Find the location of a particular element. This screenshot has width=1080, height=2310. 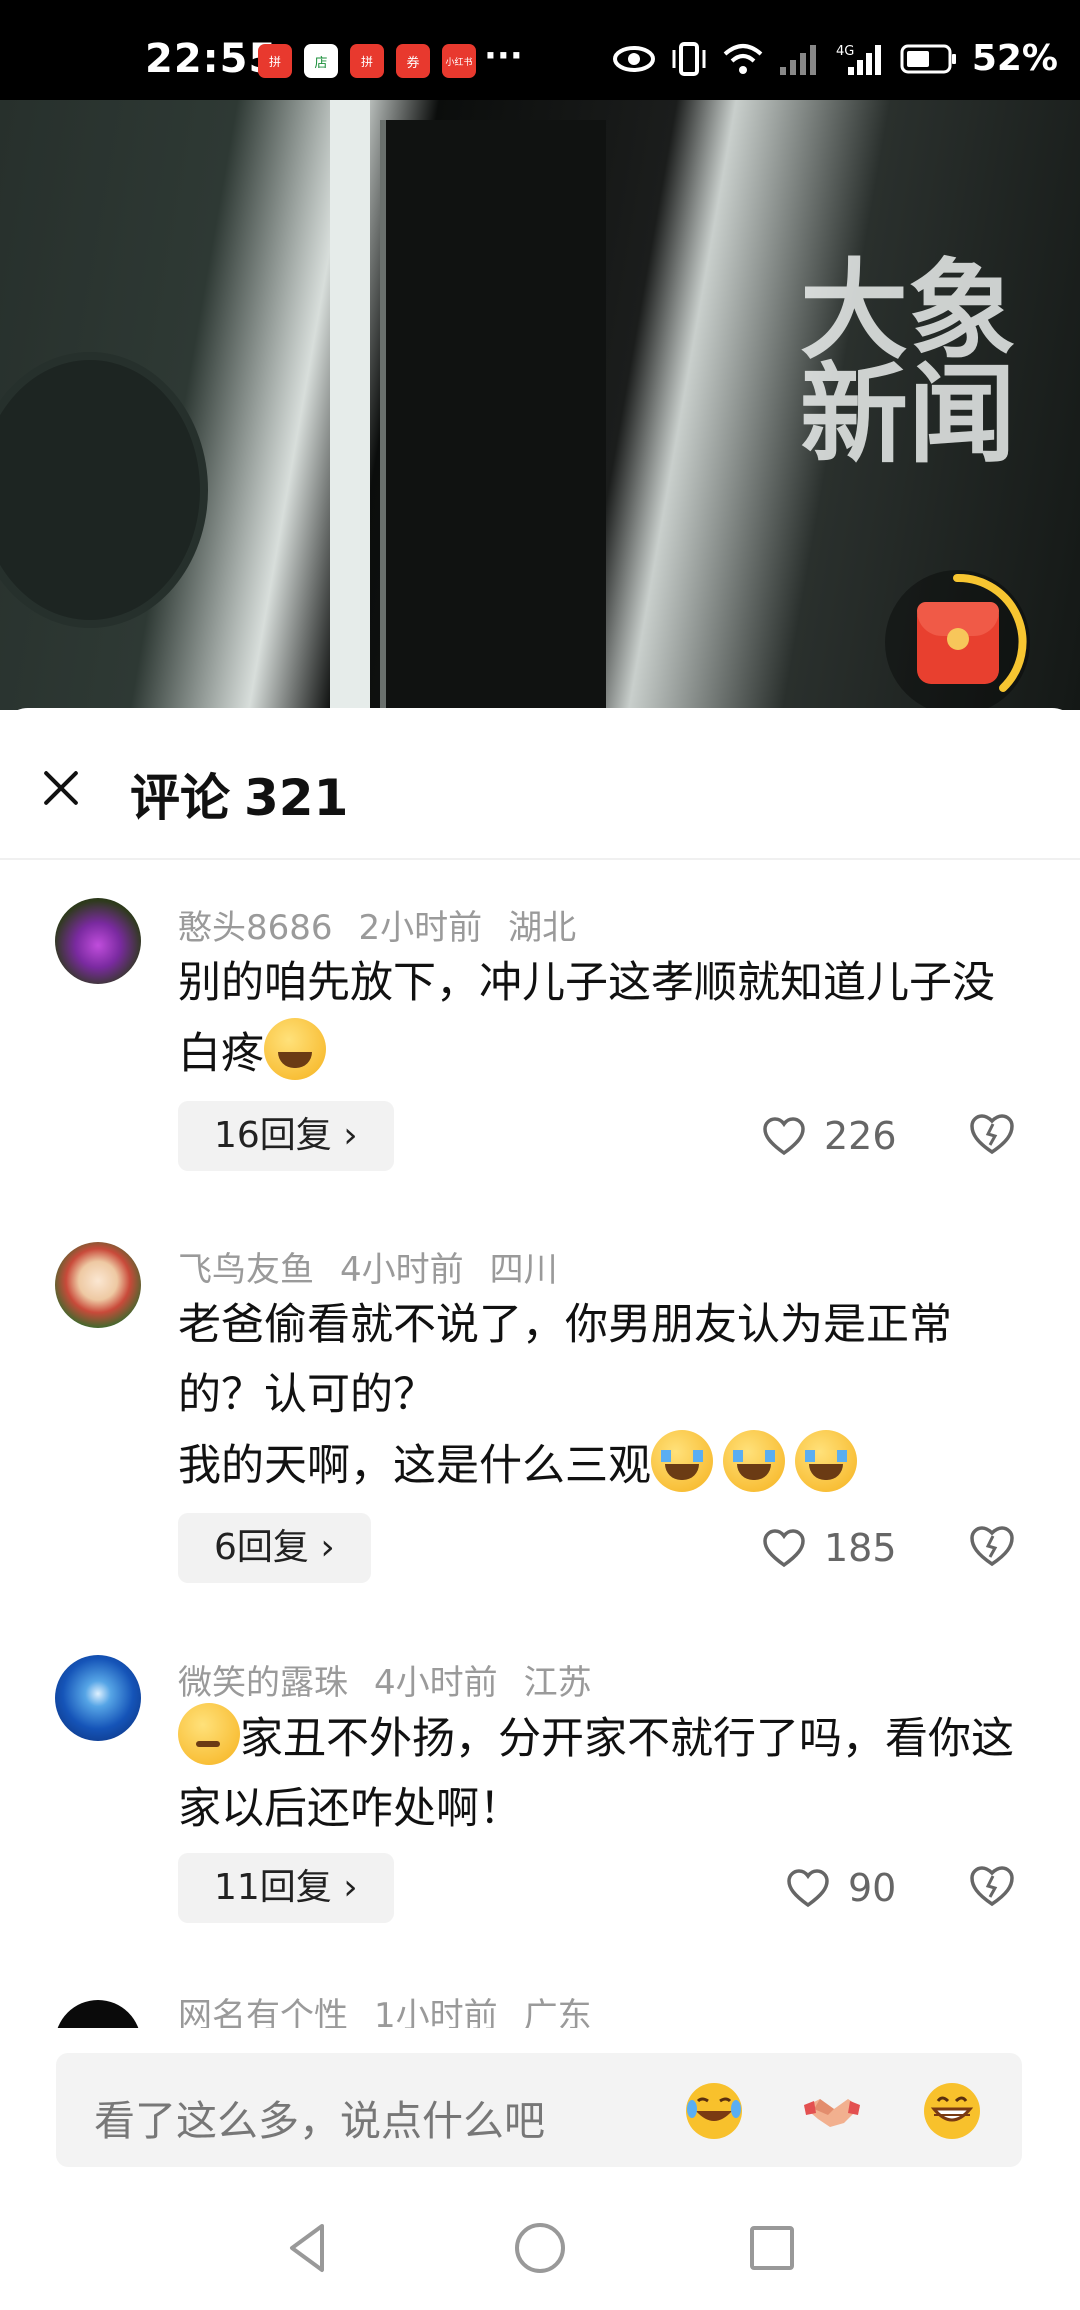

store-icon: 店 is located at coordinates (321, 61).